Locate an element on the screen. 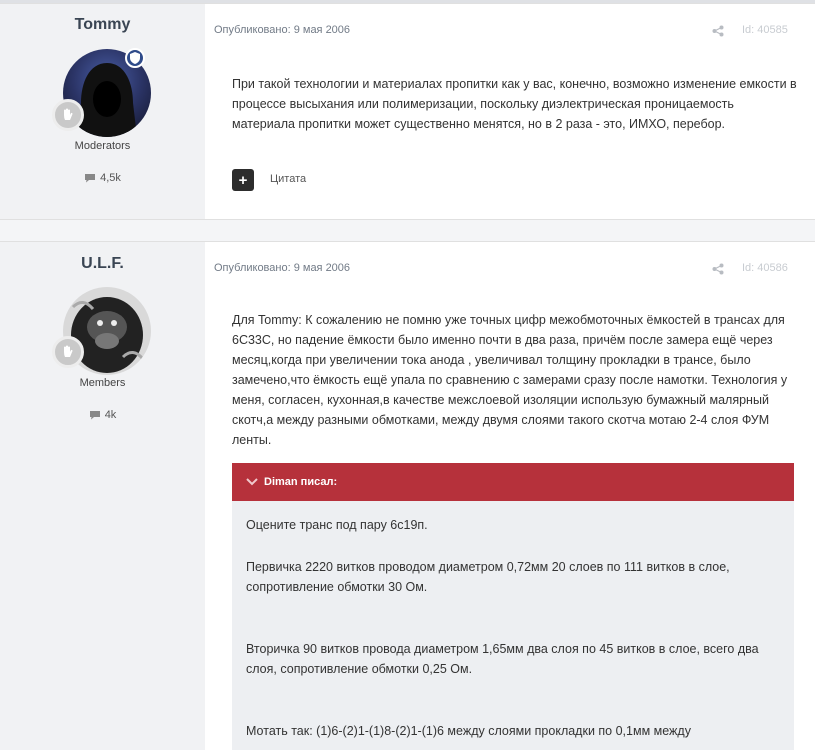 The width and height of the screenshot is (815, 750). post-id: Id: 40586 is located at coordinates (765, 268).